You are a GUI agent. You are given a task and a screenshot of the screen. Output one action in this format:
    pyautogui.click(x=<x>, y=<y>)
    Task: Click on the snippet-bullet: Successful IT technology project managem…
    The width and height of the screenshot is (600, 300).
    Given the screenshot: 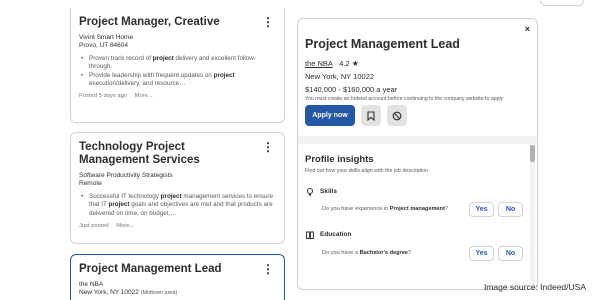 What is the action you would take?
    pyautogui.click(x=178, y=205)
    